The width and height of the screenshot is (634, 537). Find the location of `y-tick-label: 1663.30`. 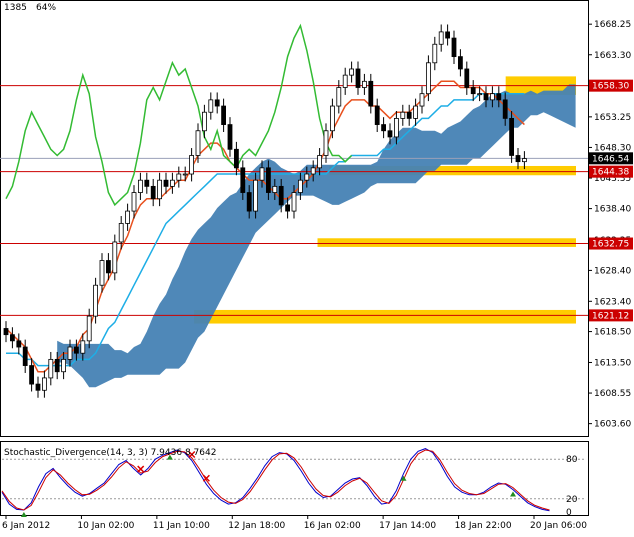

y-tick-label: 1663.30 is located at coordinates (612, 56).